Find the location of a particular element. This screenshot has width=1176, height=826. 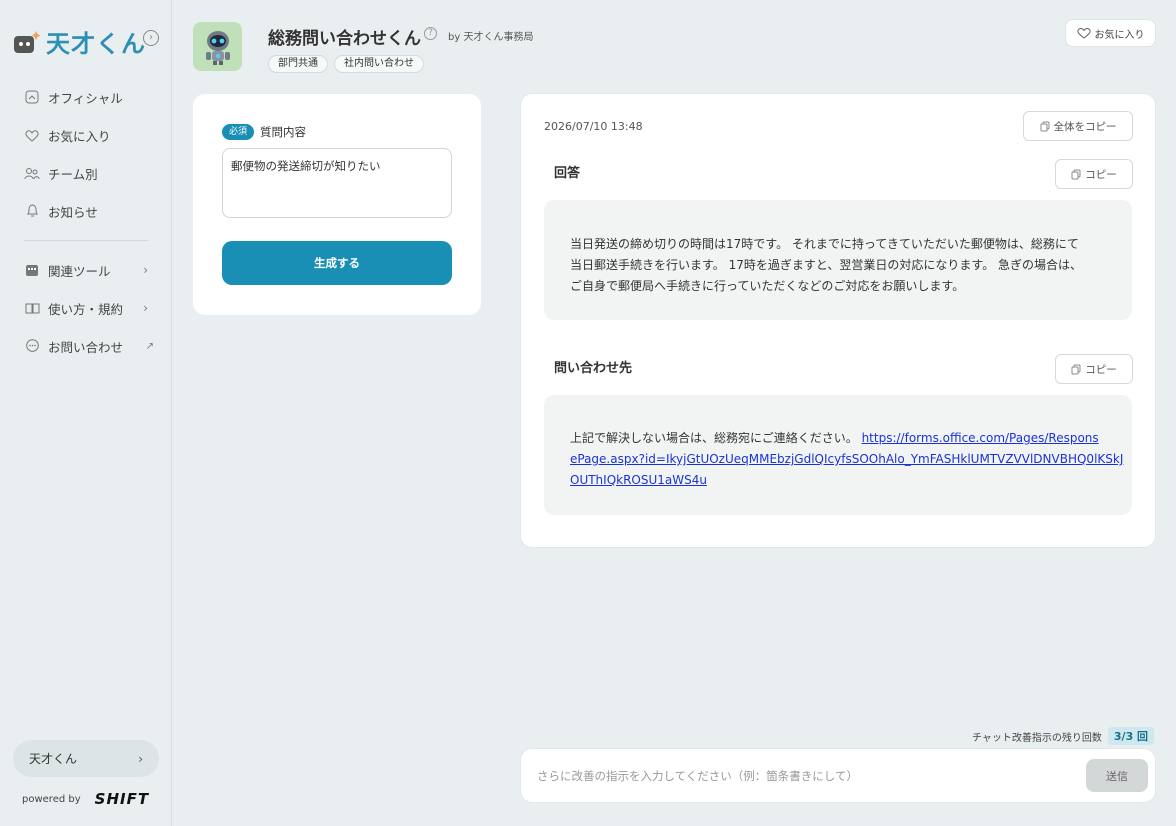

question-input: 郵便物の発送締切が知りたい is located at coordinates (337, 183).